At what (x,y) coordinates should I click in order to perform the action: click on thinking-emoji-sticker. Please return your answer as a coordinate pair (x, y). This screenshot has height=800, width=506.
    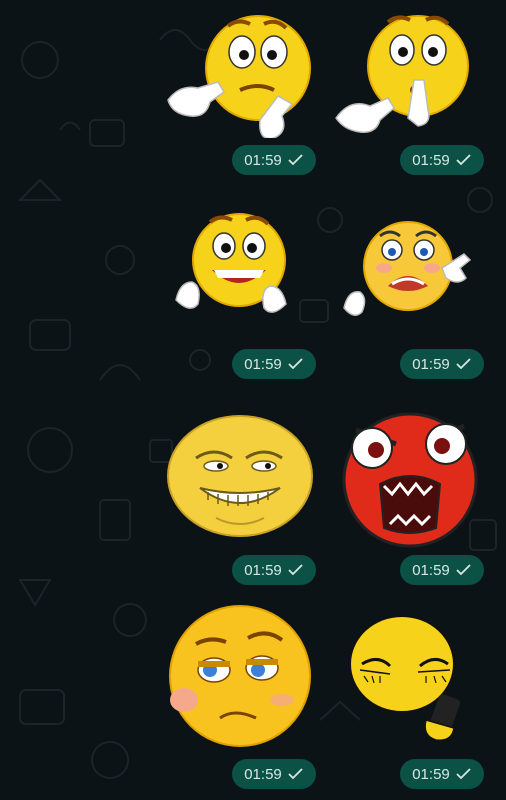
    Looking at the image, I should click on (240, 73).